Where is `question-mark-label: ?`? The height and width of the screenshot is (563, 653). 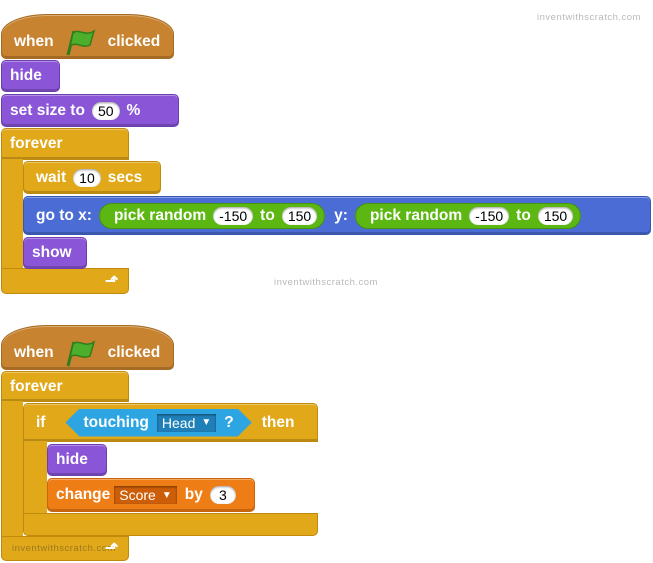 question-mark-label: ? is located at coordinates (229, 422).